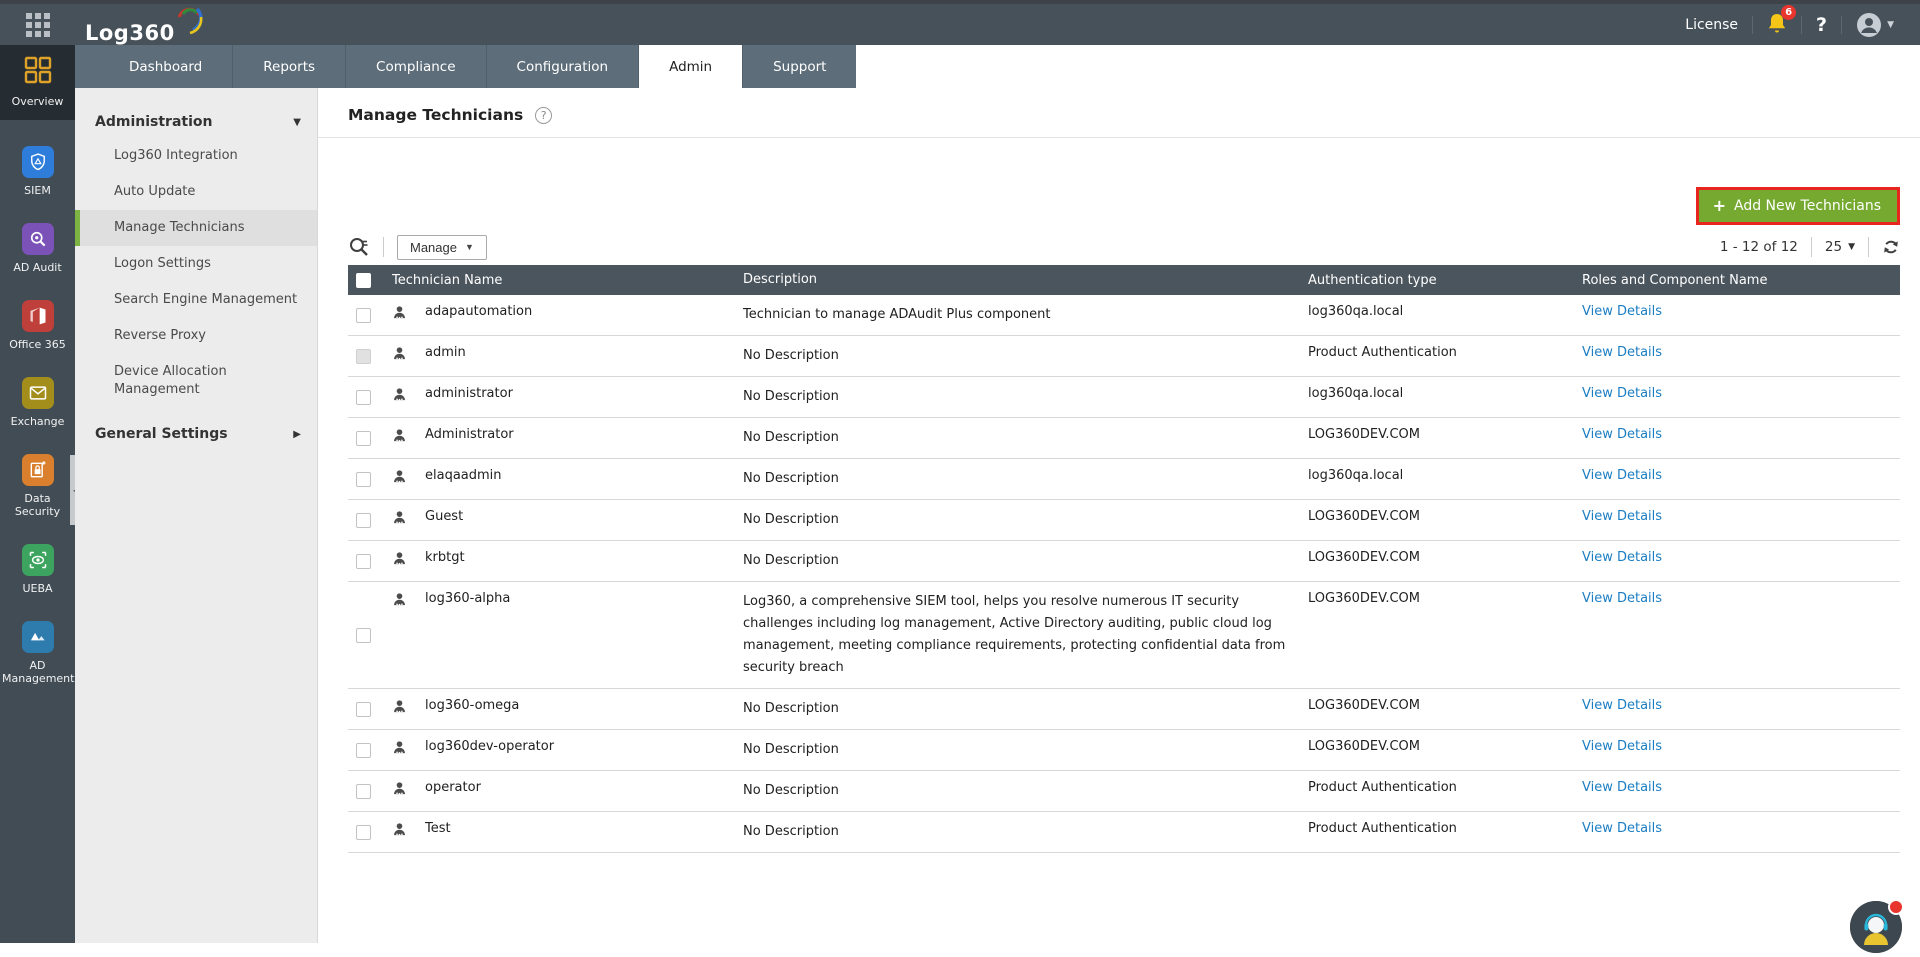 This screenshot has width=1920, height=957. I want to click on tab-support: Support, so click(799, 66).